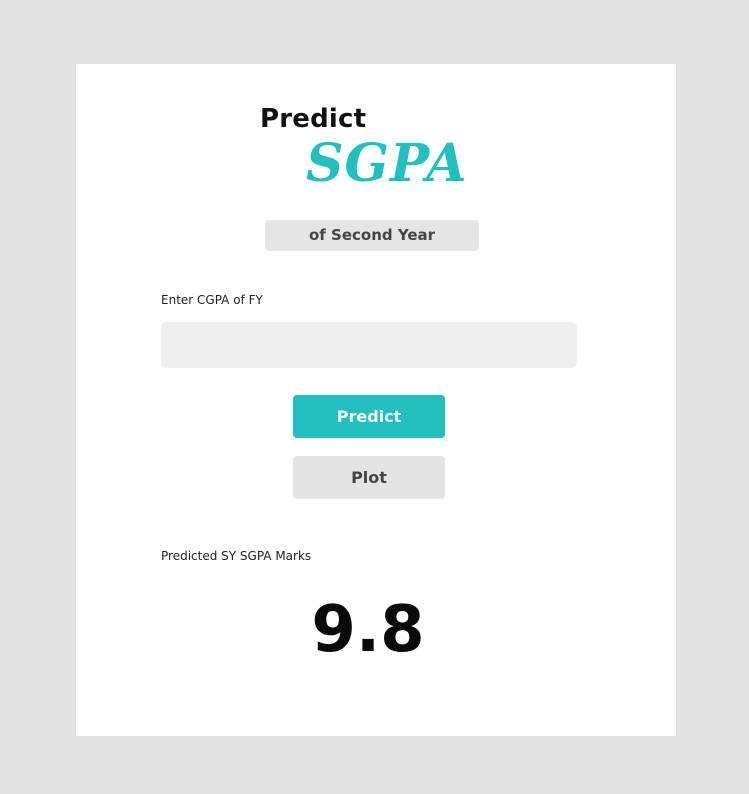 The image size is (749, 794). What do you see at coordinates (387, 163) in the screenshot?
I see `title-sgpa: SGPA` at bounding box center [387, 163].